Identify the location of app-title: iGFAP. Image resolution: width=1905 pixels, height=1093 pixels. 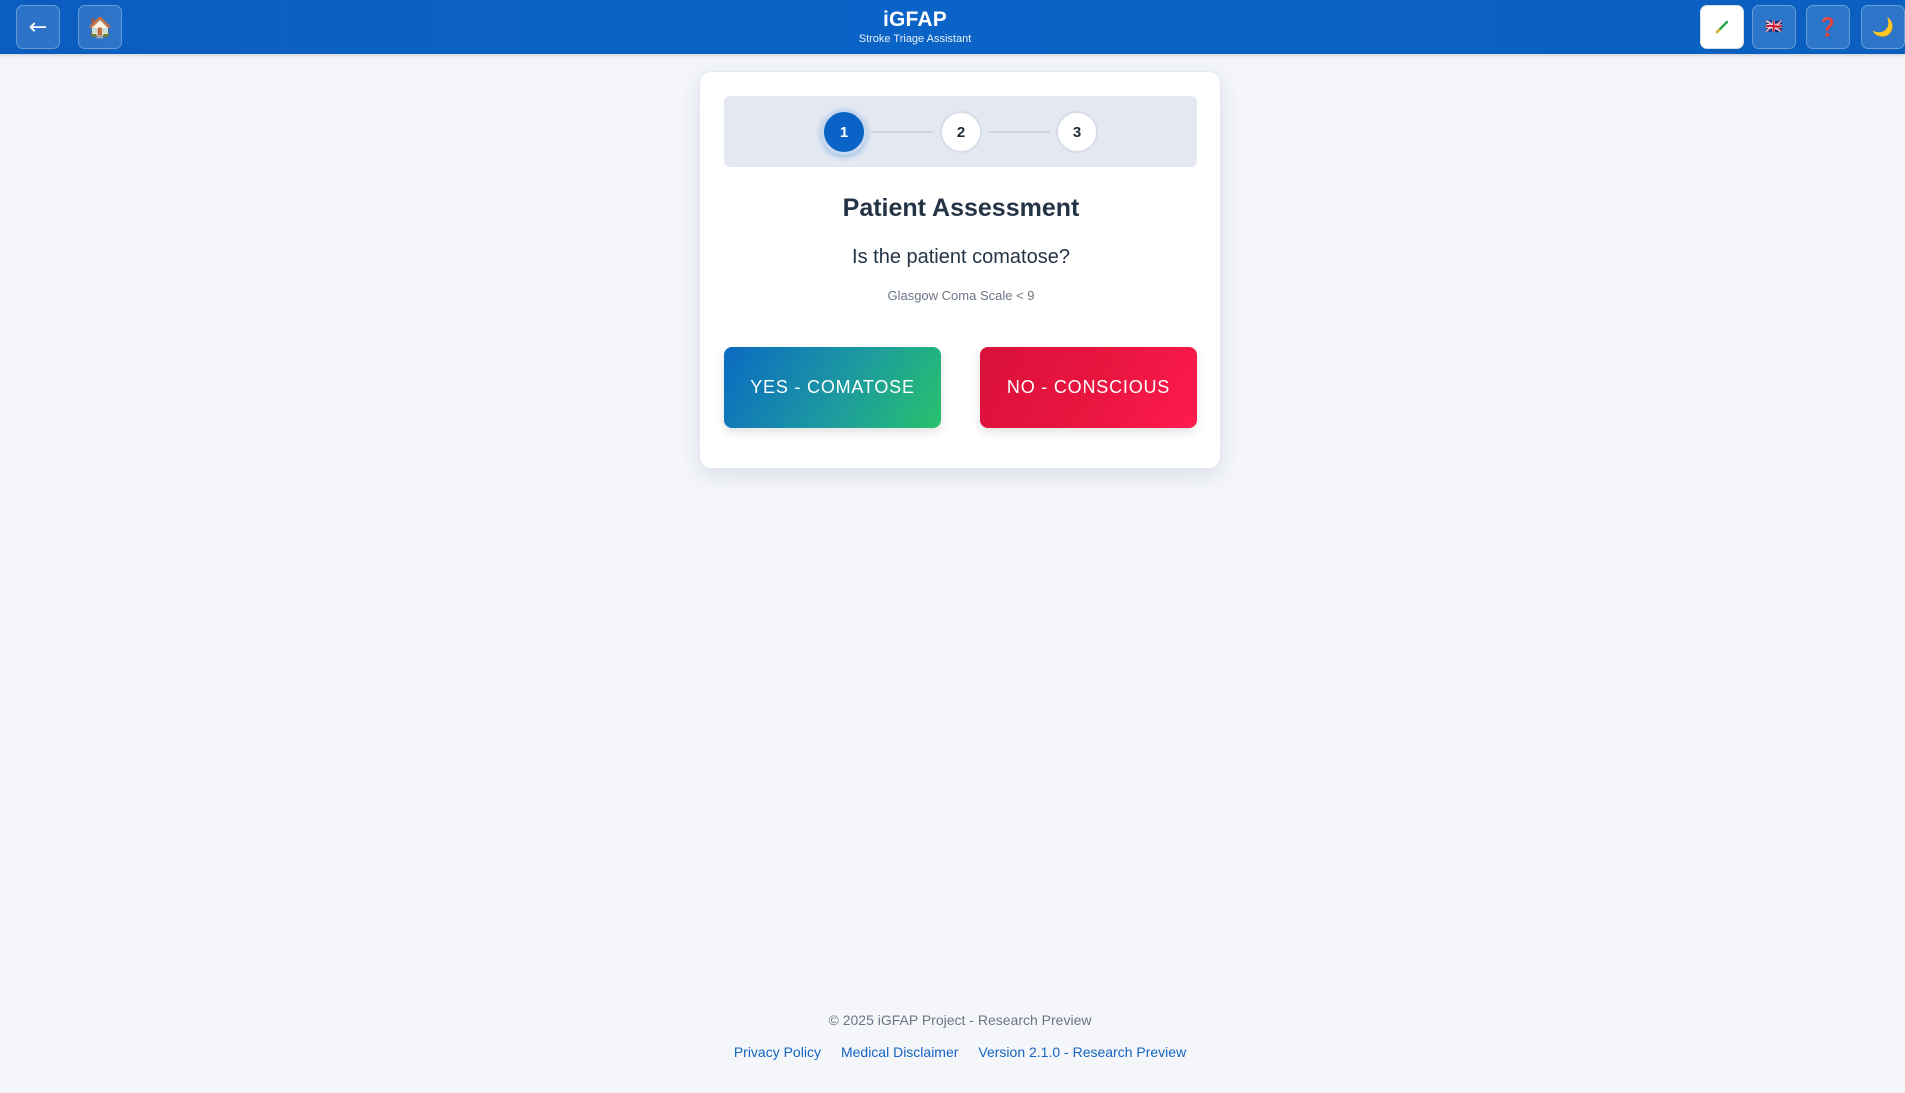
(914, 19).